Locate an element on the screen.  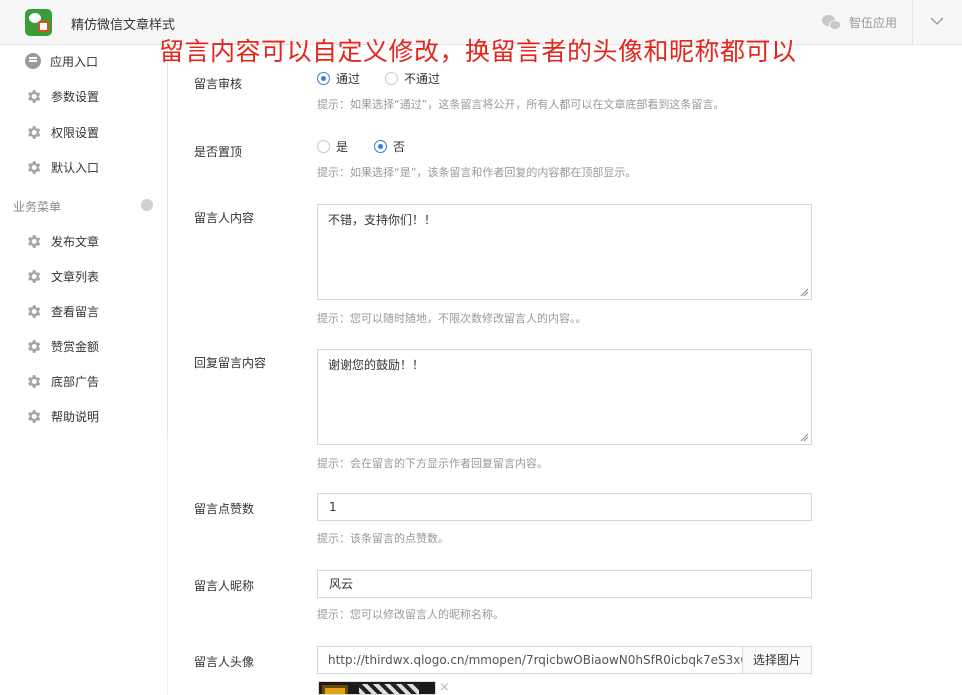
sidebar-item-app-entry: 应用入口 is located at coordinates (61, 61).